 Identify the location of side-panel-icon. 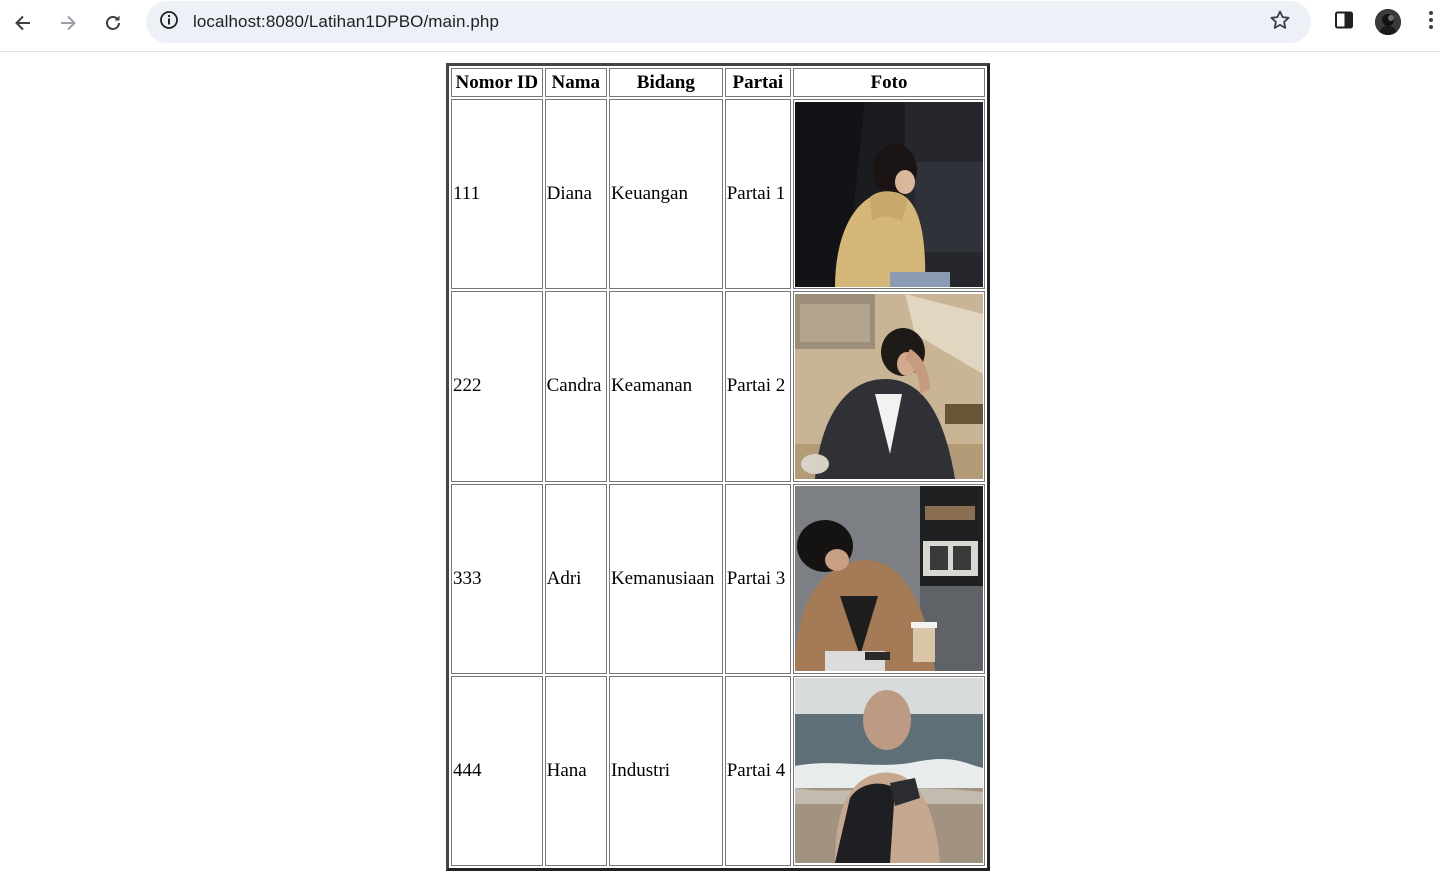
(1344, 22).